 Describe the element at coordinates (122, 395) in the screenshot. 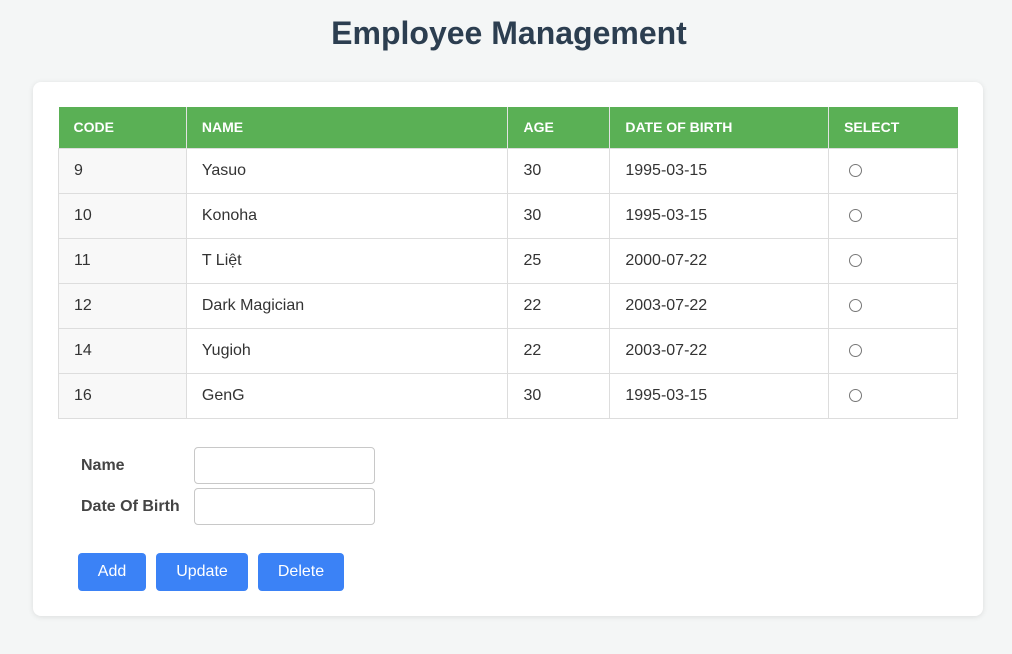

I see `cell-code: 16` at that location.